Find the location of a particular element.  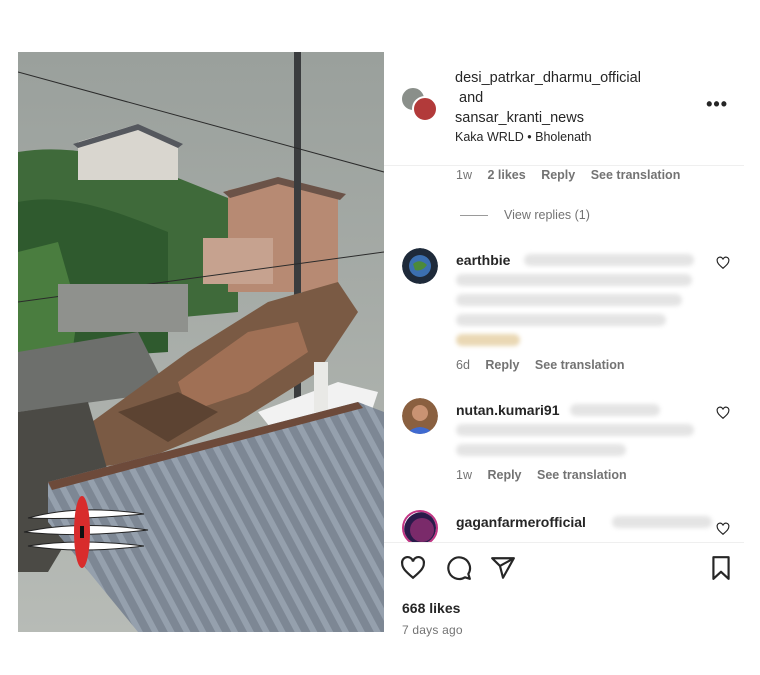

collab-avatars is located at coordinates (420, 106).